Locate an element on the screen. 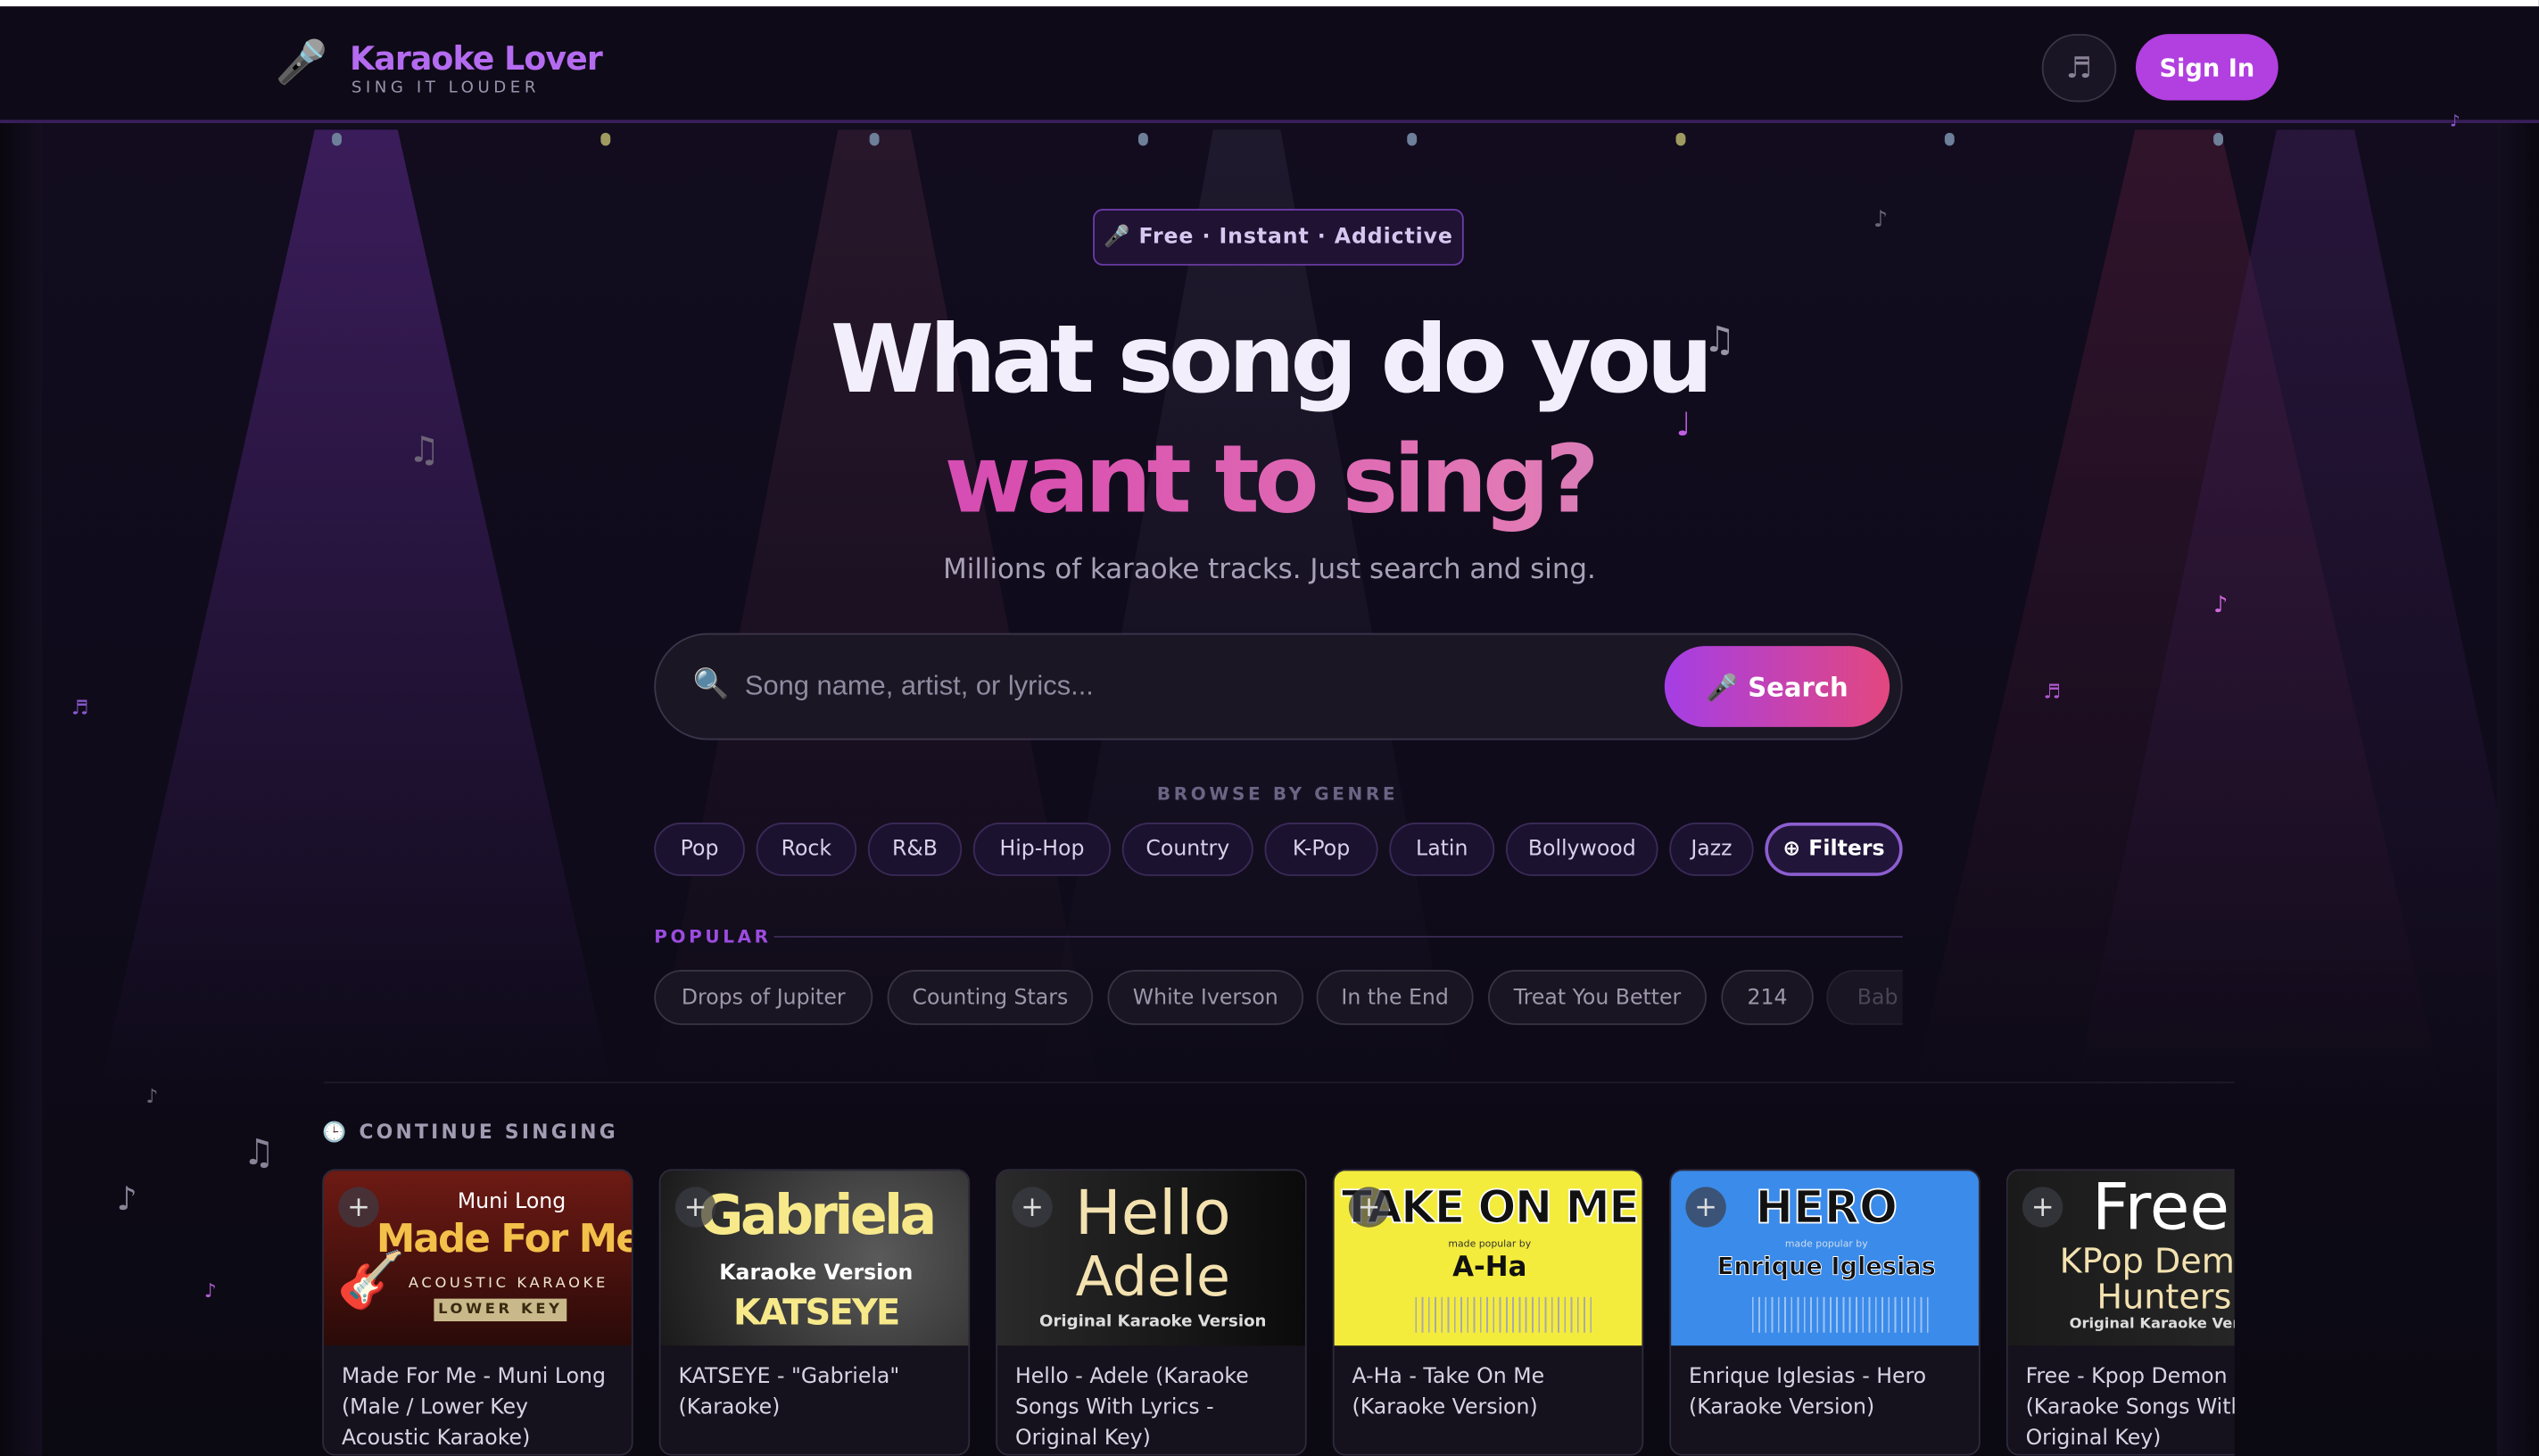 This screenshot has width=2539, height=1456. hero-title-line2: want to sing? is located at coordinates (1269, 479).